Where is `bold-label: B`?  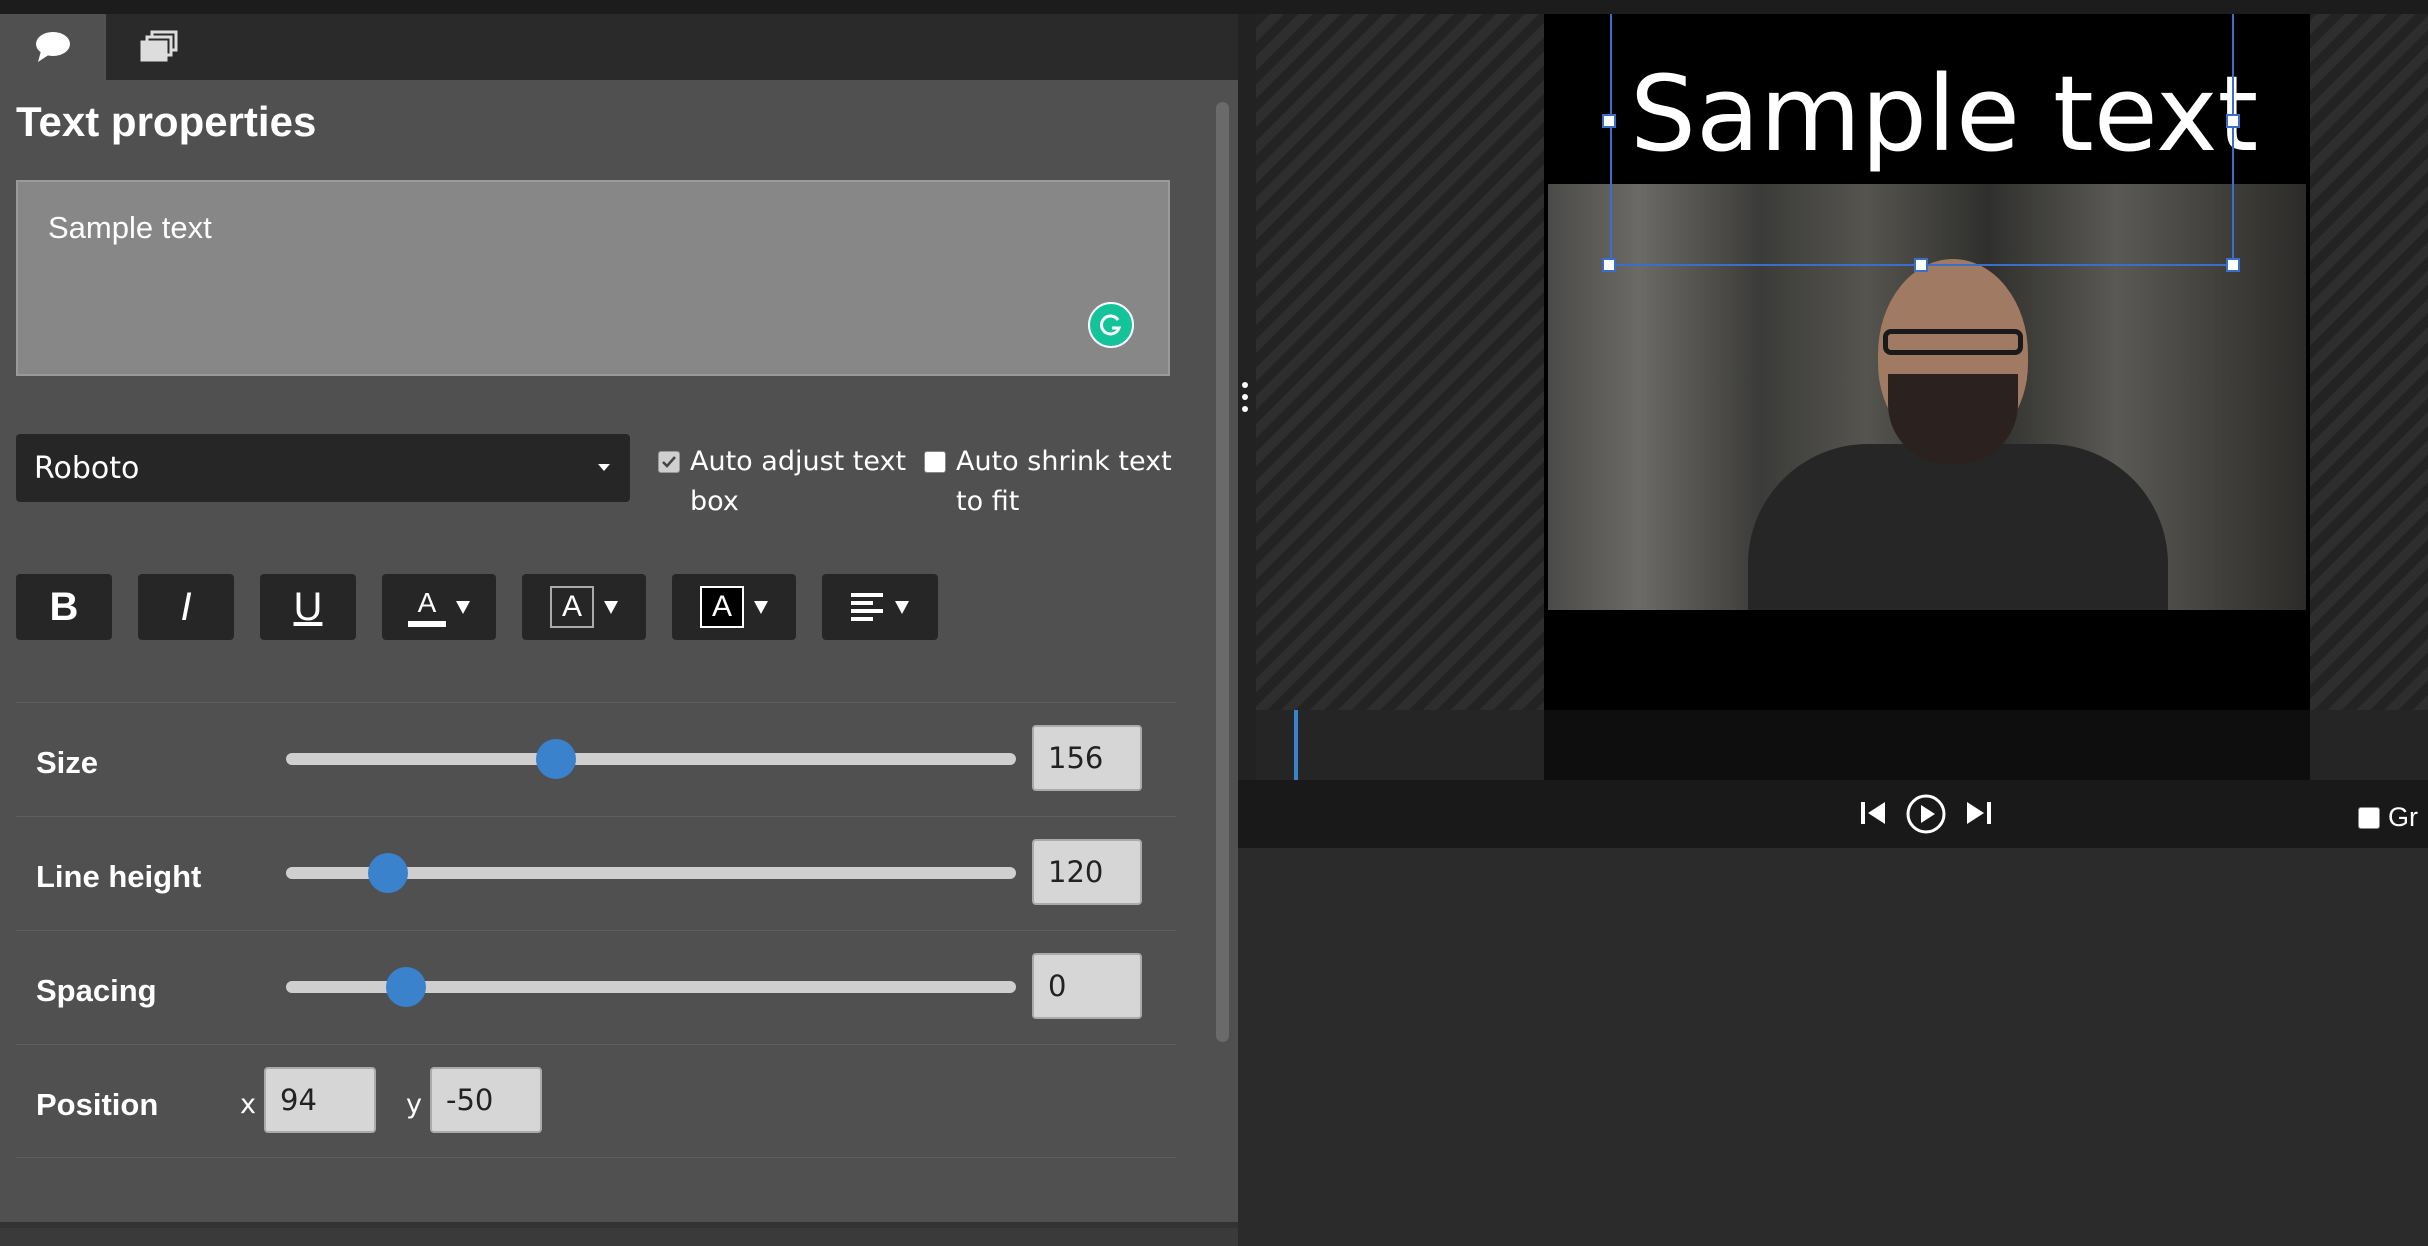
bold-label: B is located at coordinates (64, 606).